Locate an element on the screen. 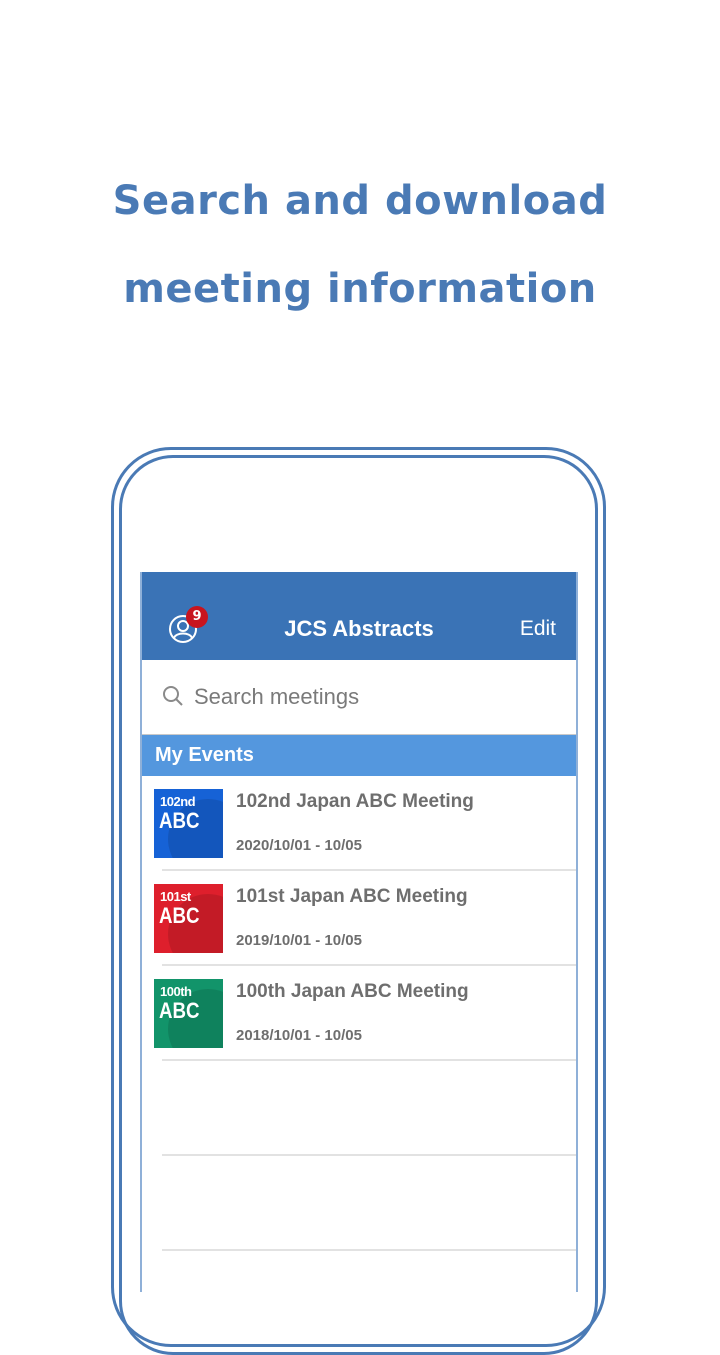 Image resolution: width=720 pixels, height=1355 pixels. row-divider is located at coordinates (369, 1250).